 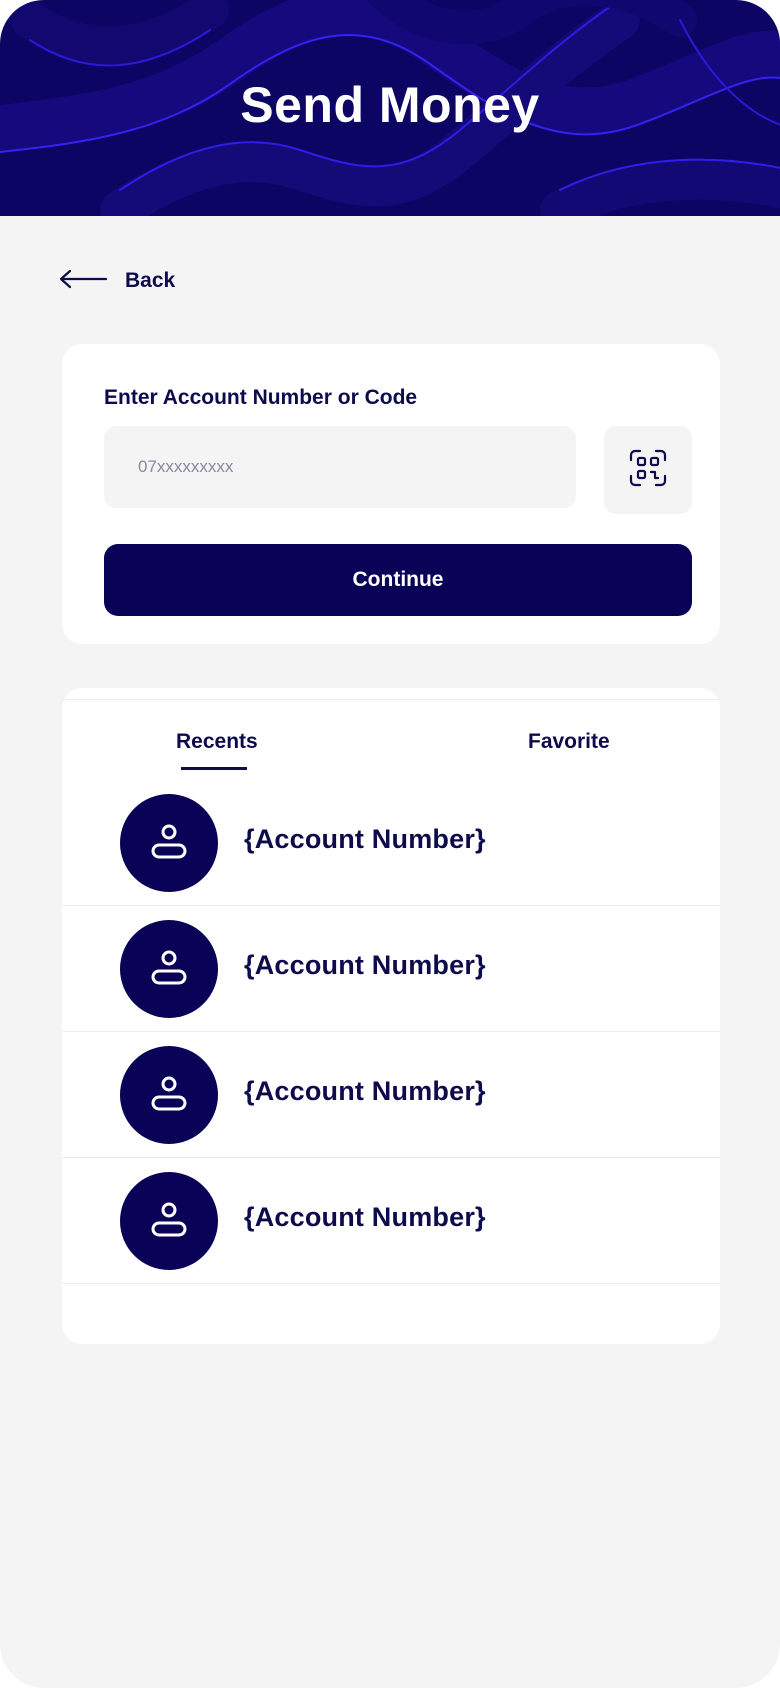 I want to click on back-label: Back, so click(x=150, y=280).